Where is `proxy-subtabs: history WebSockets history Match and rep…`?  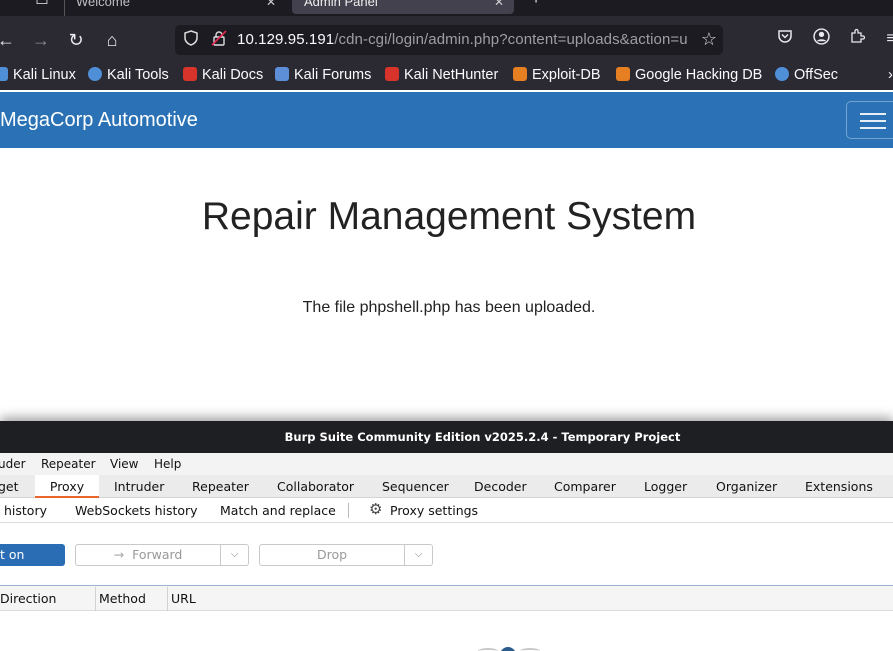 proxy-subtabs: history WebSockets history Match and rep… is located at coordinates (446, 510).